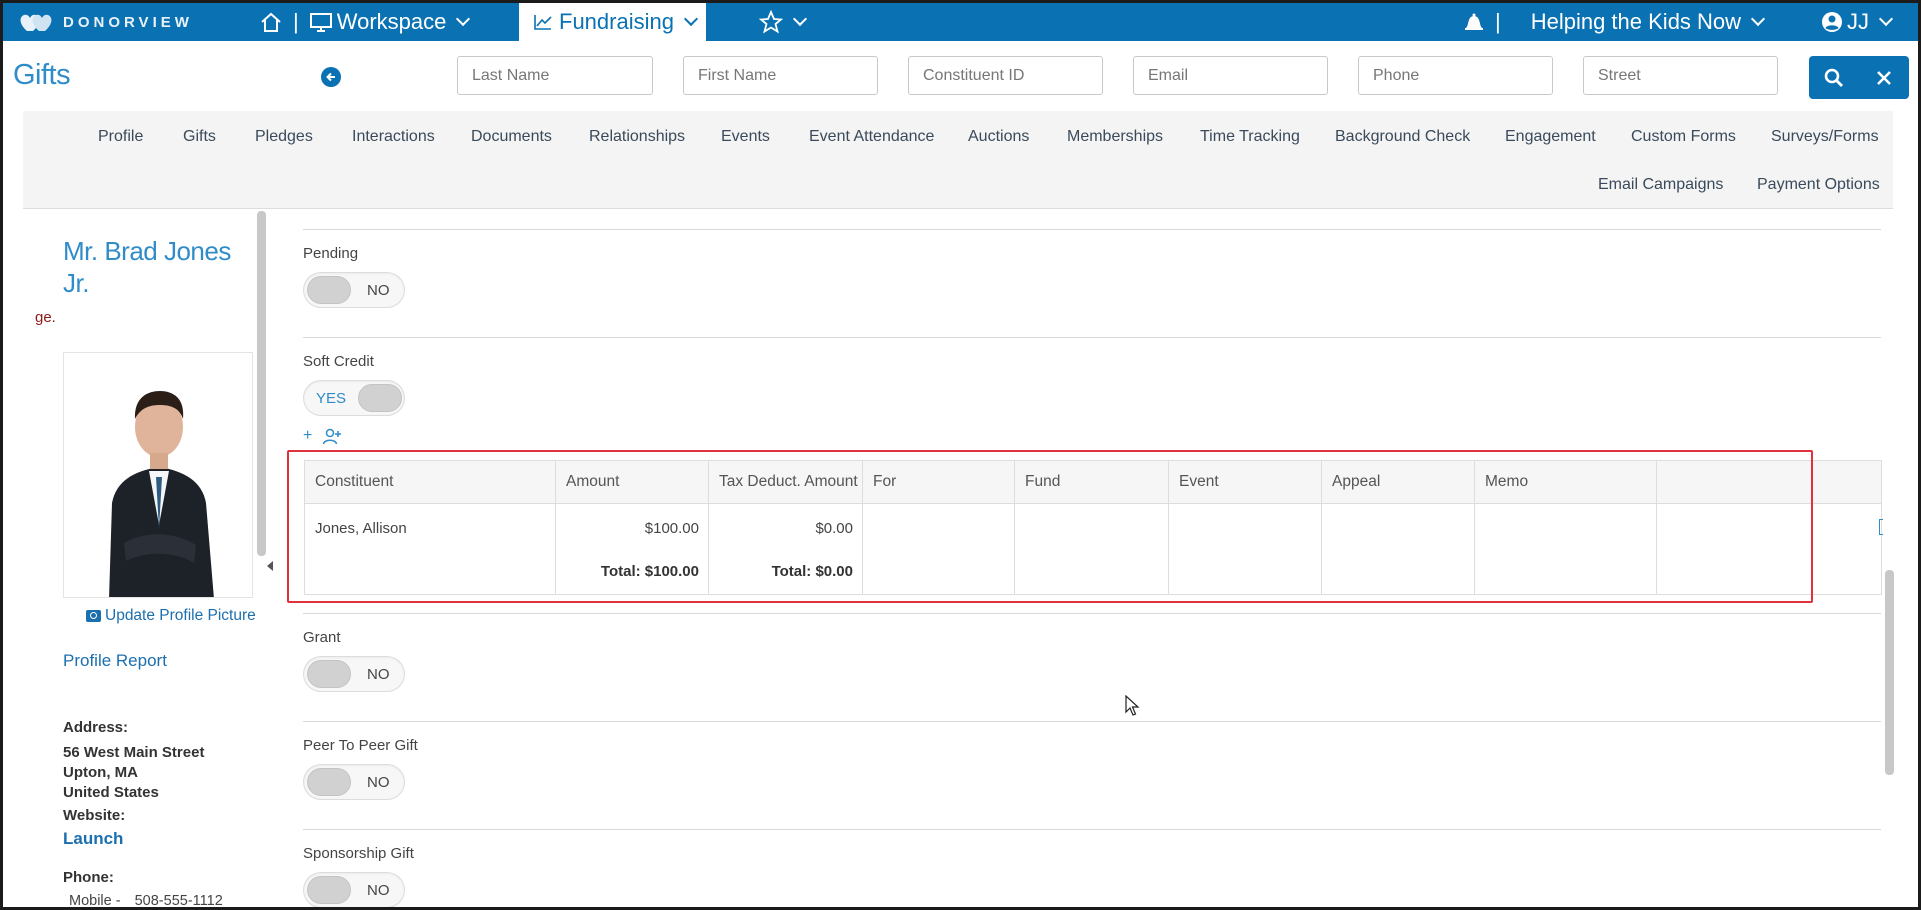 This screenshot has height=910, width=1921. Describe the element at coordinates (331, 398) in the screenshot. I see `soft-credit-value: YES` at that location.